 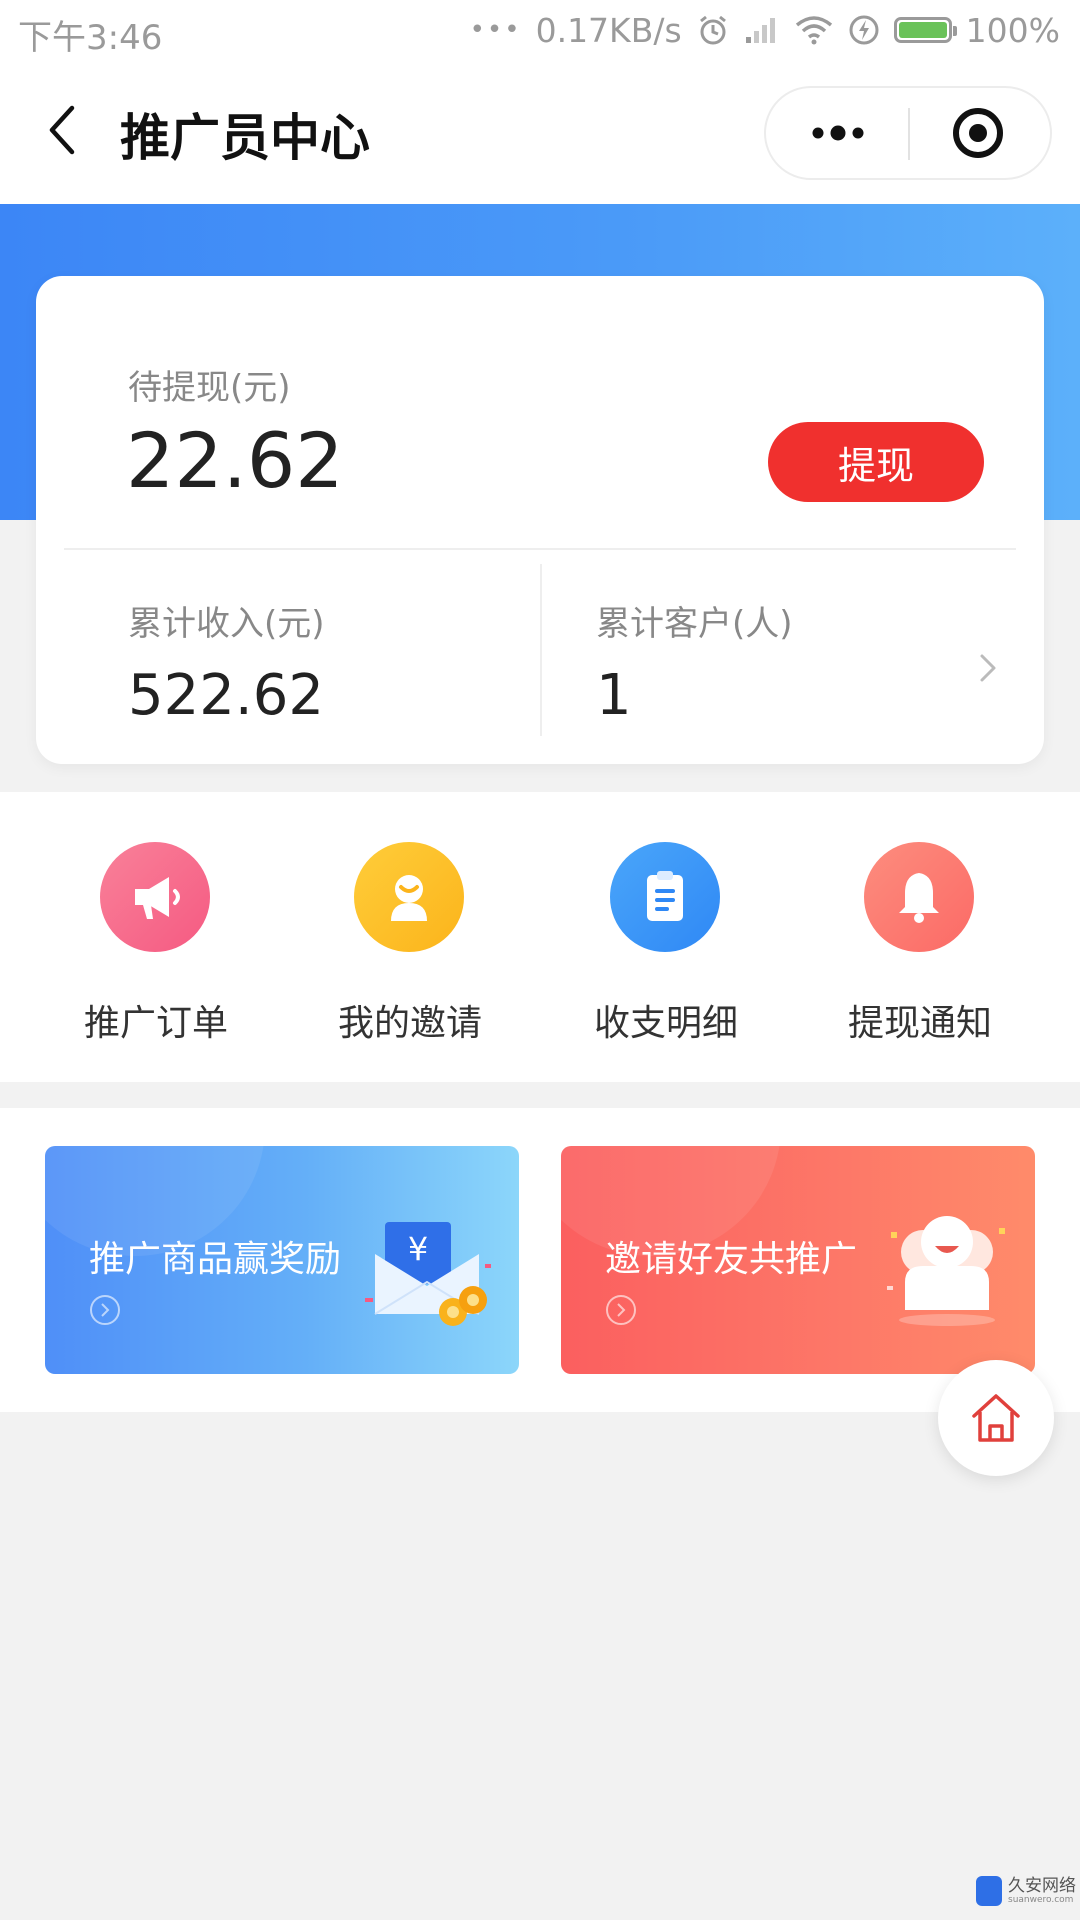 What do you see at coordinates (245, 138) in the screenshot?
I see `page-title: 推广员中心` at bounding box center [245, 138].